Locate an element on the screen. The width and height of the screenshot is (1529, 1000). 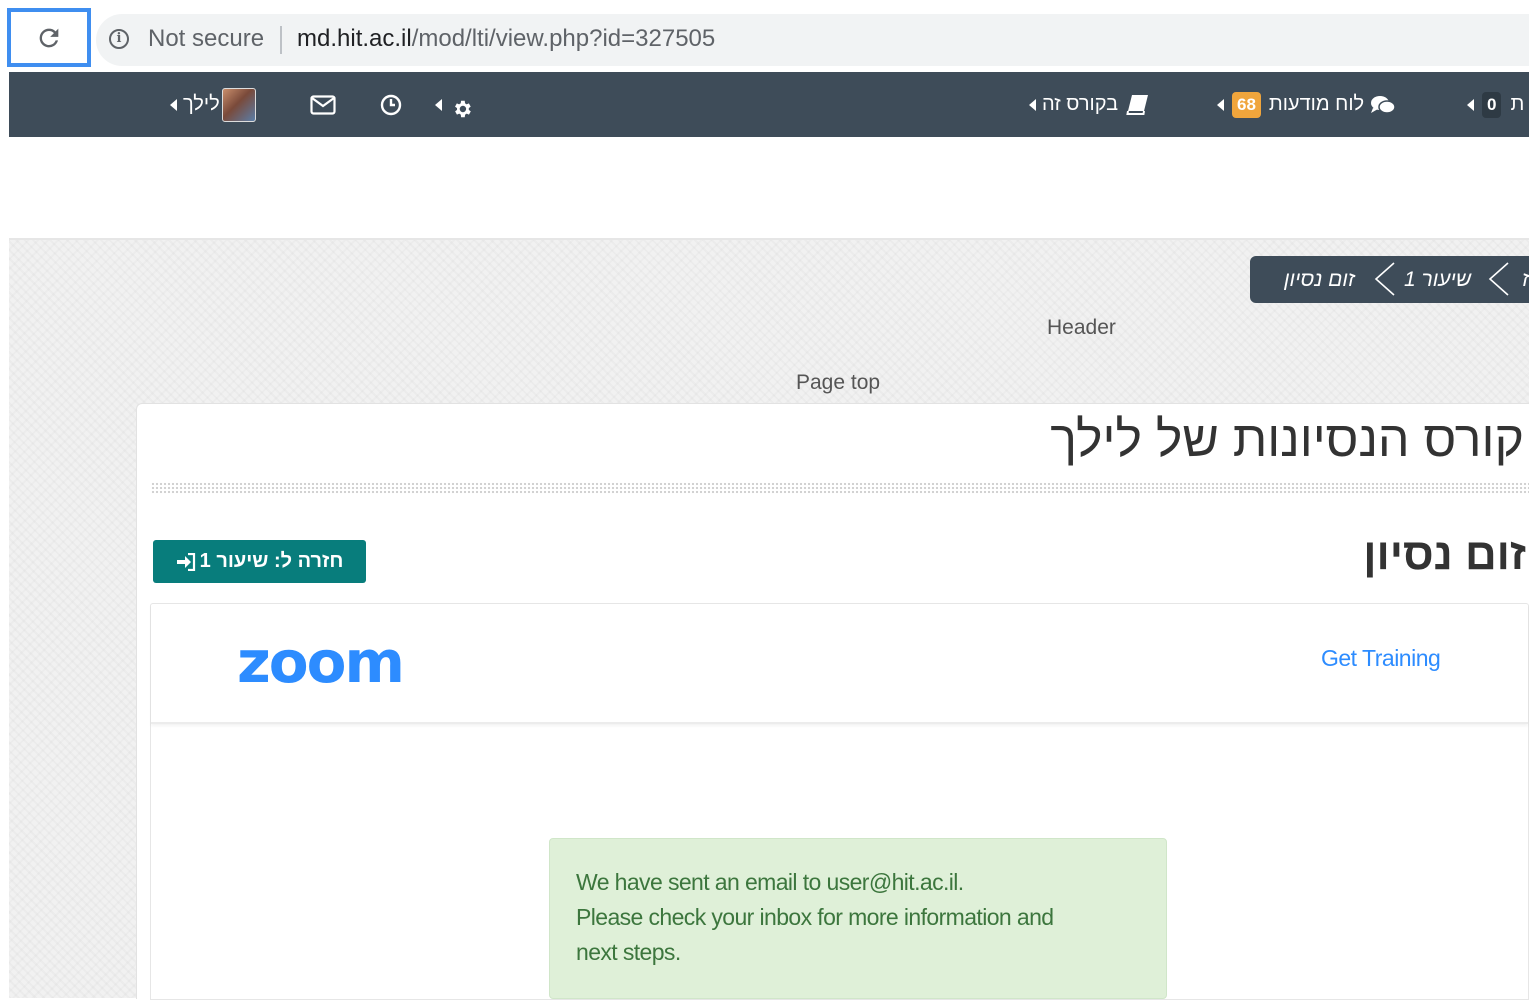
breadcrumb: זום נסיון שיעור 1 ז is located at coordinates (1389, 279).